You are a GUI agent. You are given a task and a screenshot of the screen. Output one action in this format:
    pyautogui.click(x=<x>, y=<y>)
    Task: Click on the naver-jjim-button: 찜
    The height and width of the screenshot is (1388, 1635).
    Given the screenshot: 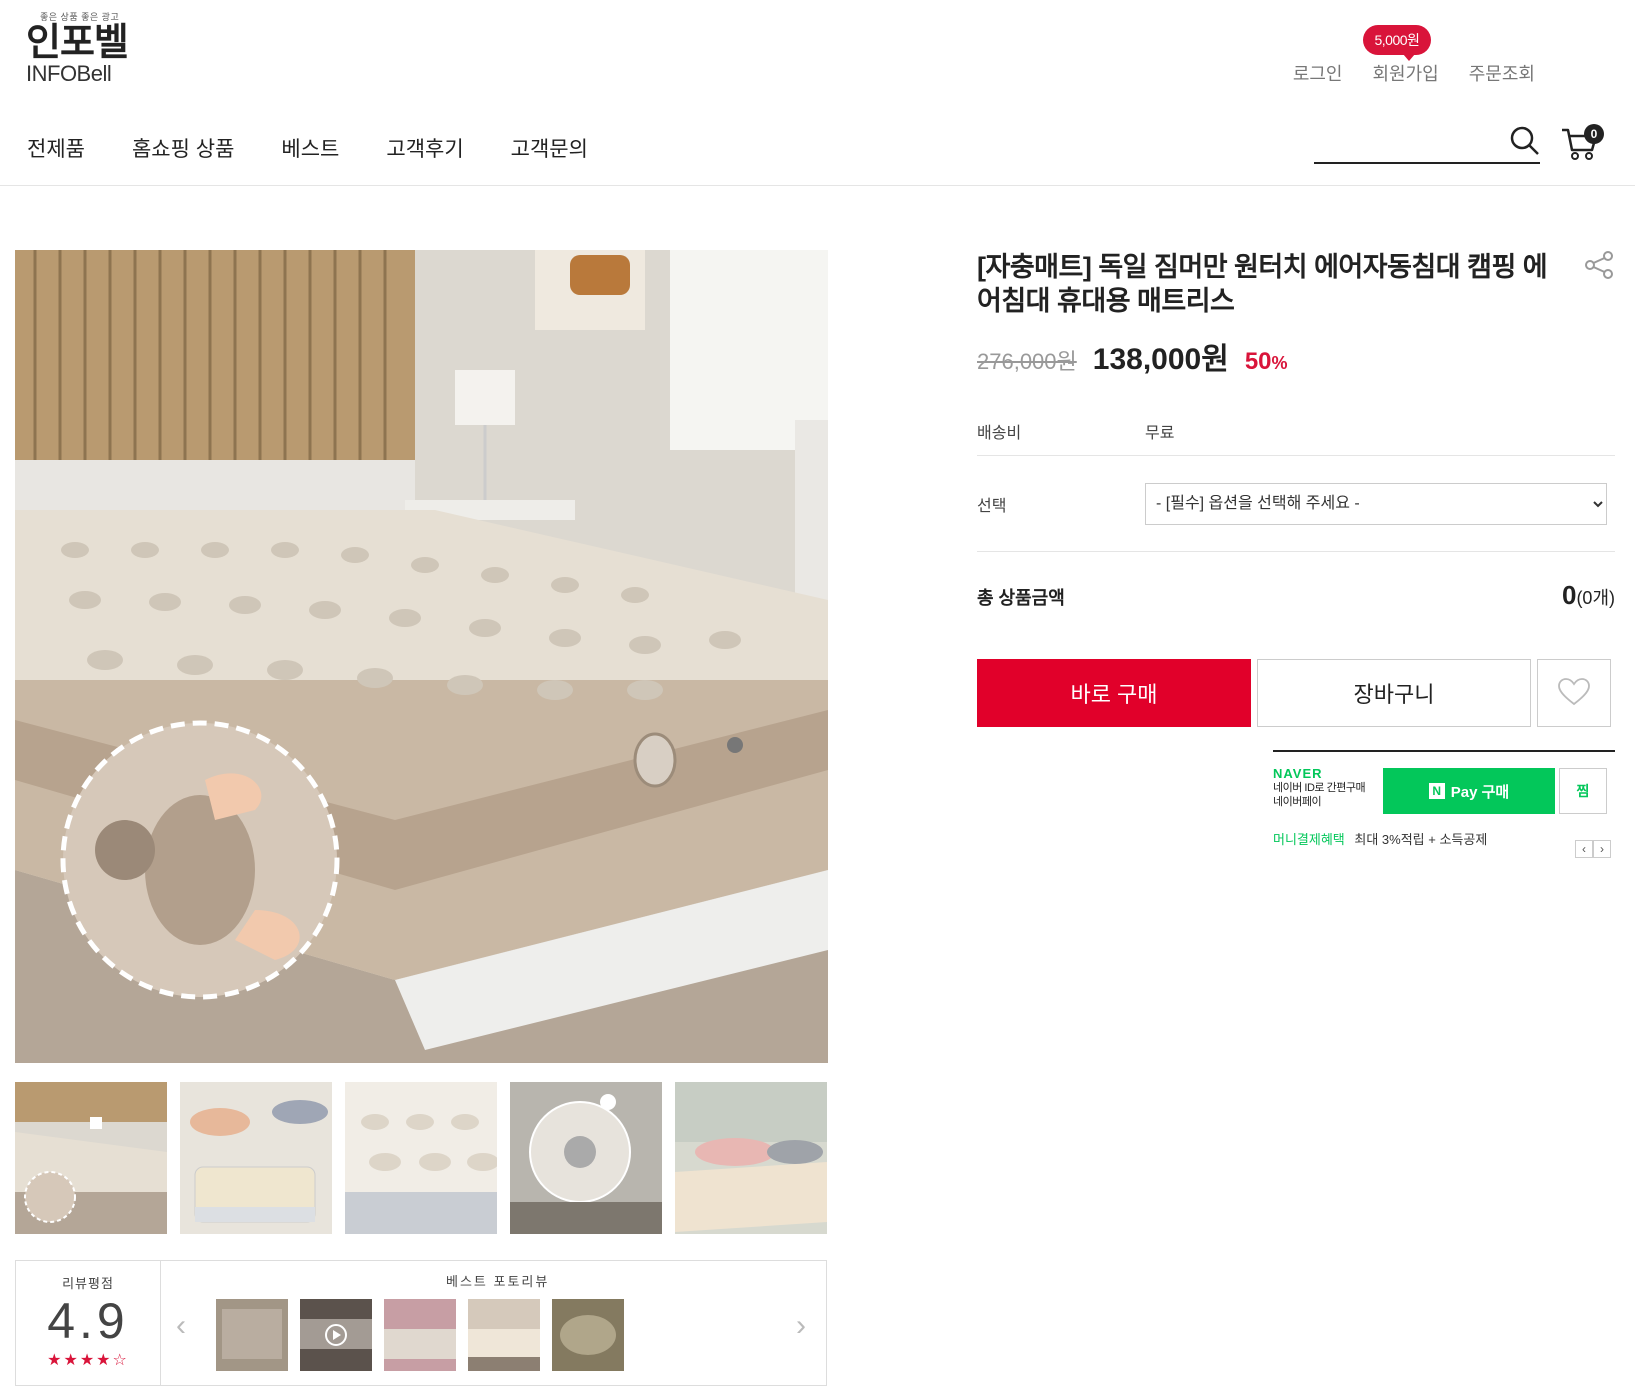 What is the action you would take?
    pyautogui.click(x=1583, y=791)
    